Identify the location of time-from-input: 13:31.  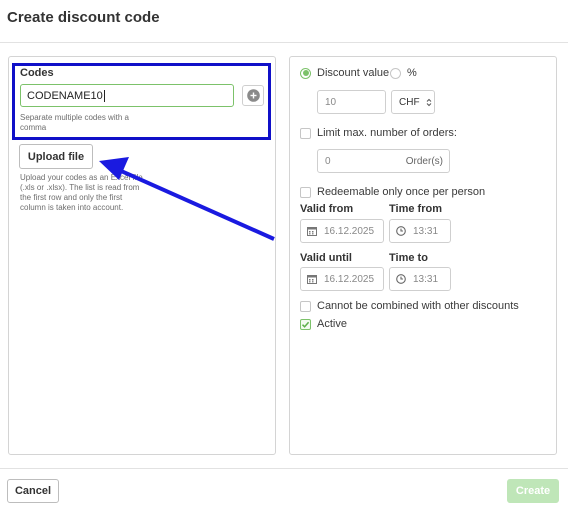
(420, 231).